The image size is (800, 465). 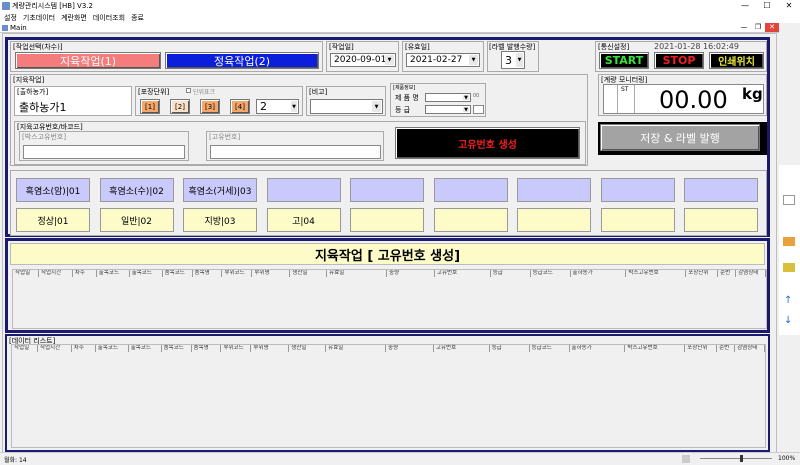 What do you see at coordinates (788, 300) in the screenshot?
I see `arrow-up-icon: ↑` at bounding box center [788, 300].